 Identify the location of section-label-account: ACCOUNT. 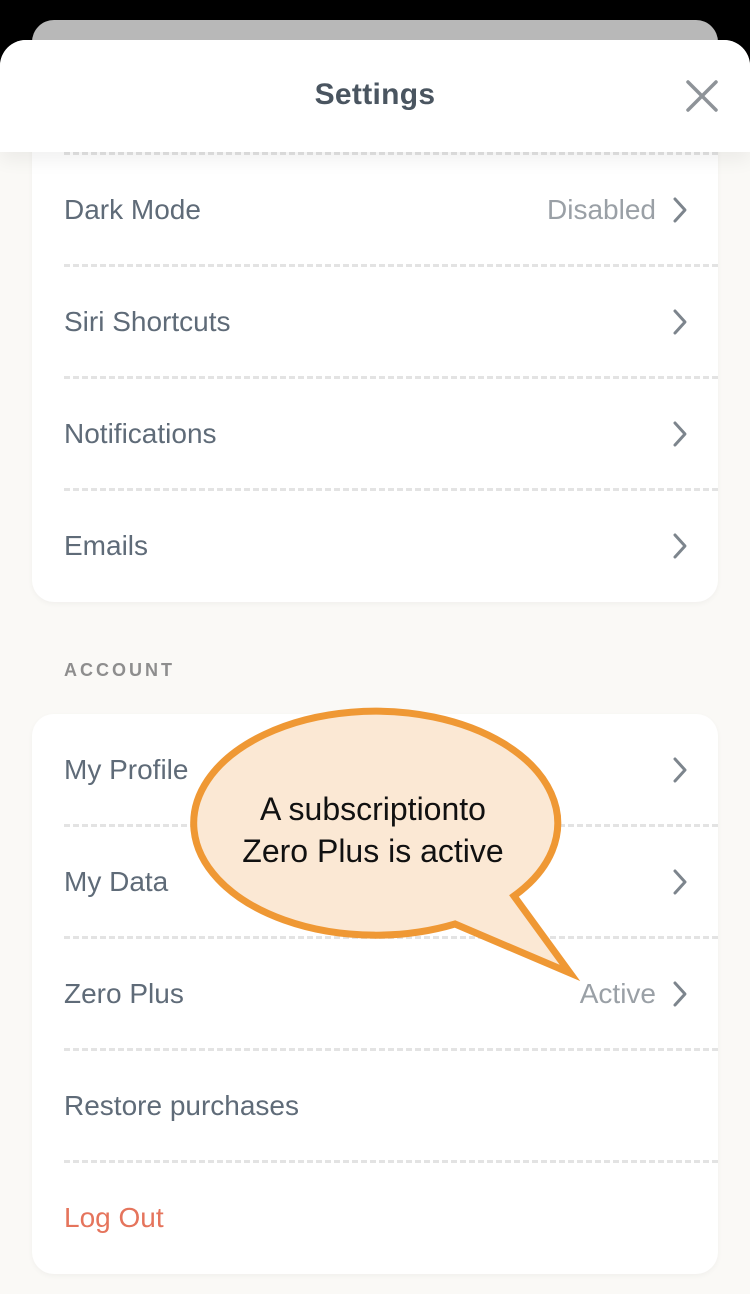
(119, 670).